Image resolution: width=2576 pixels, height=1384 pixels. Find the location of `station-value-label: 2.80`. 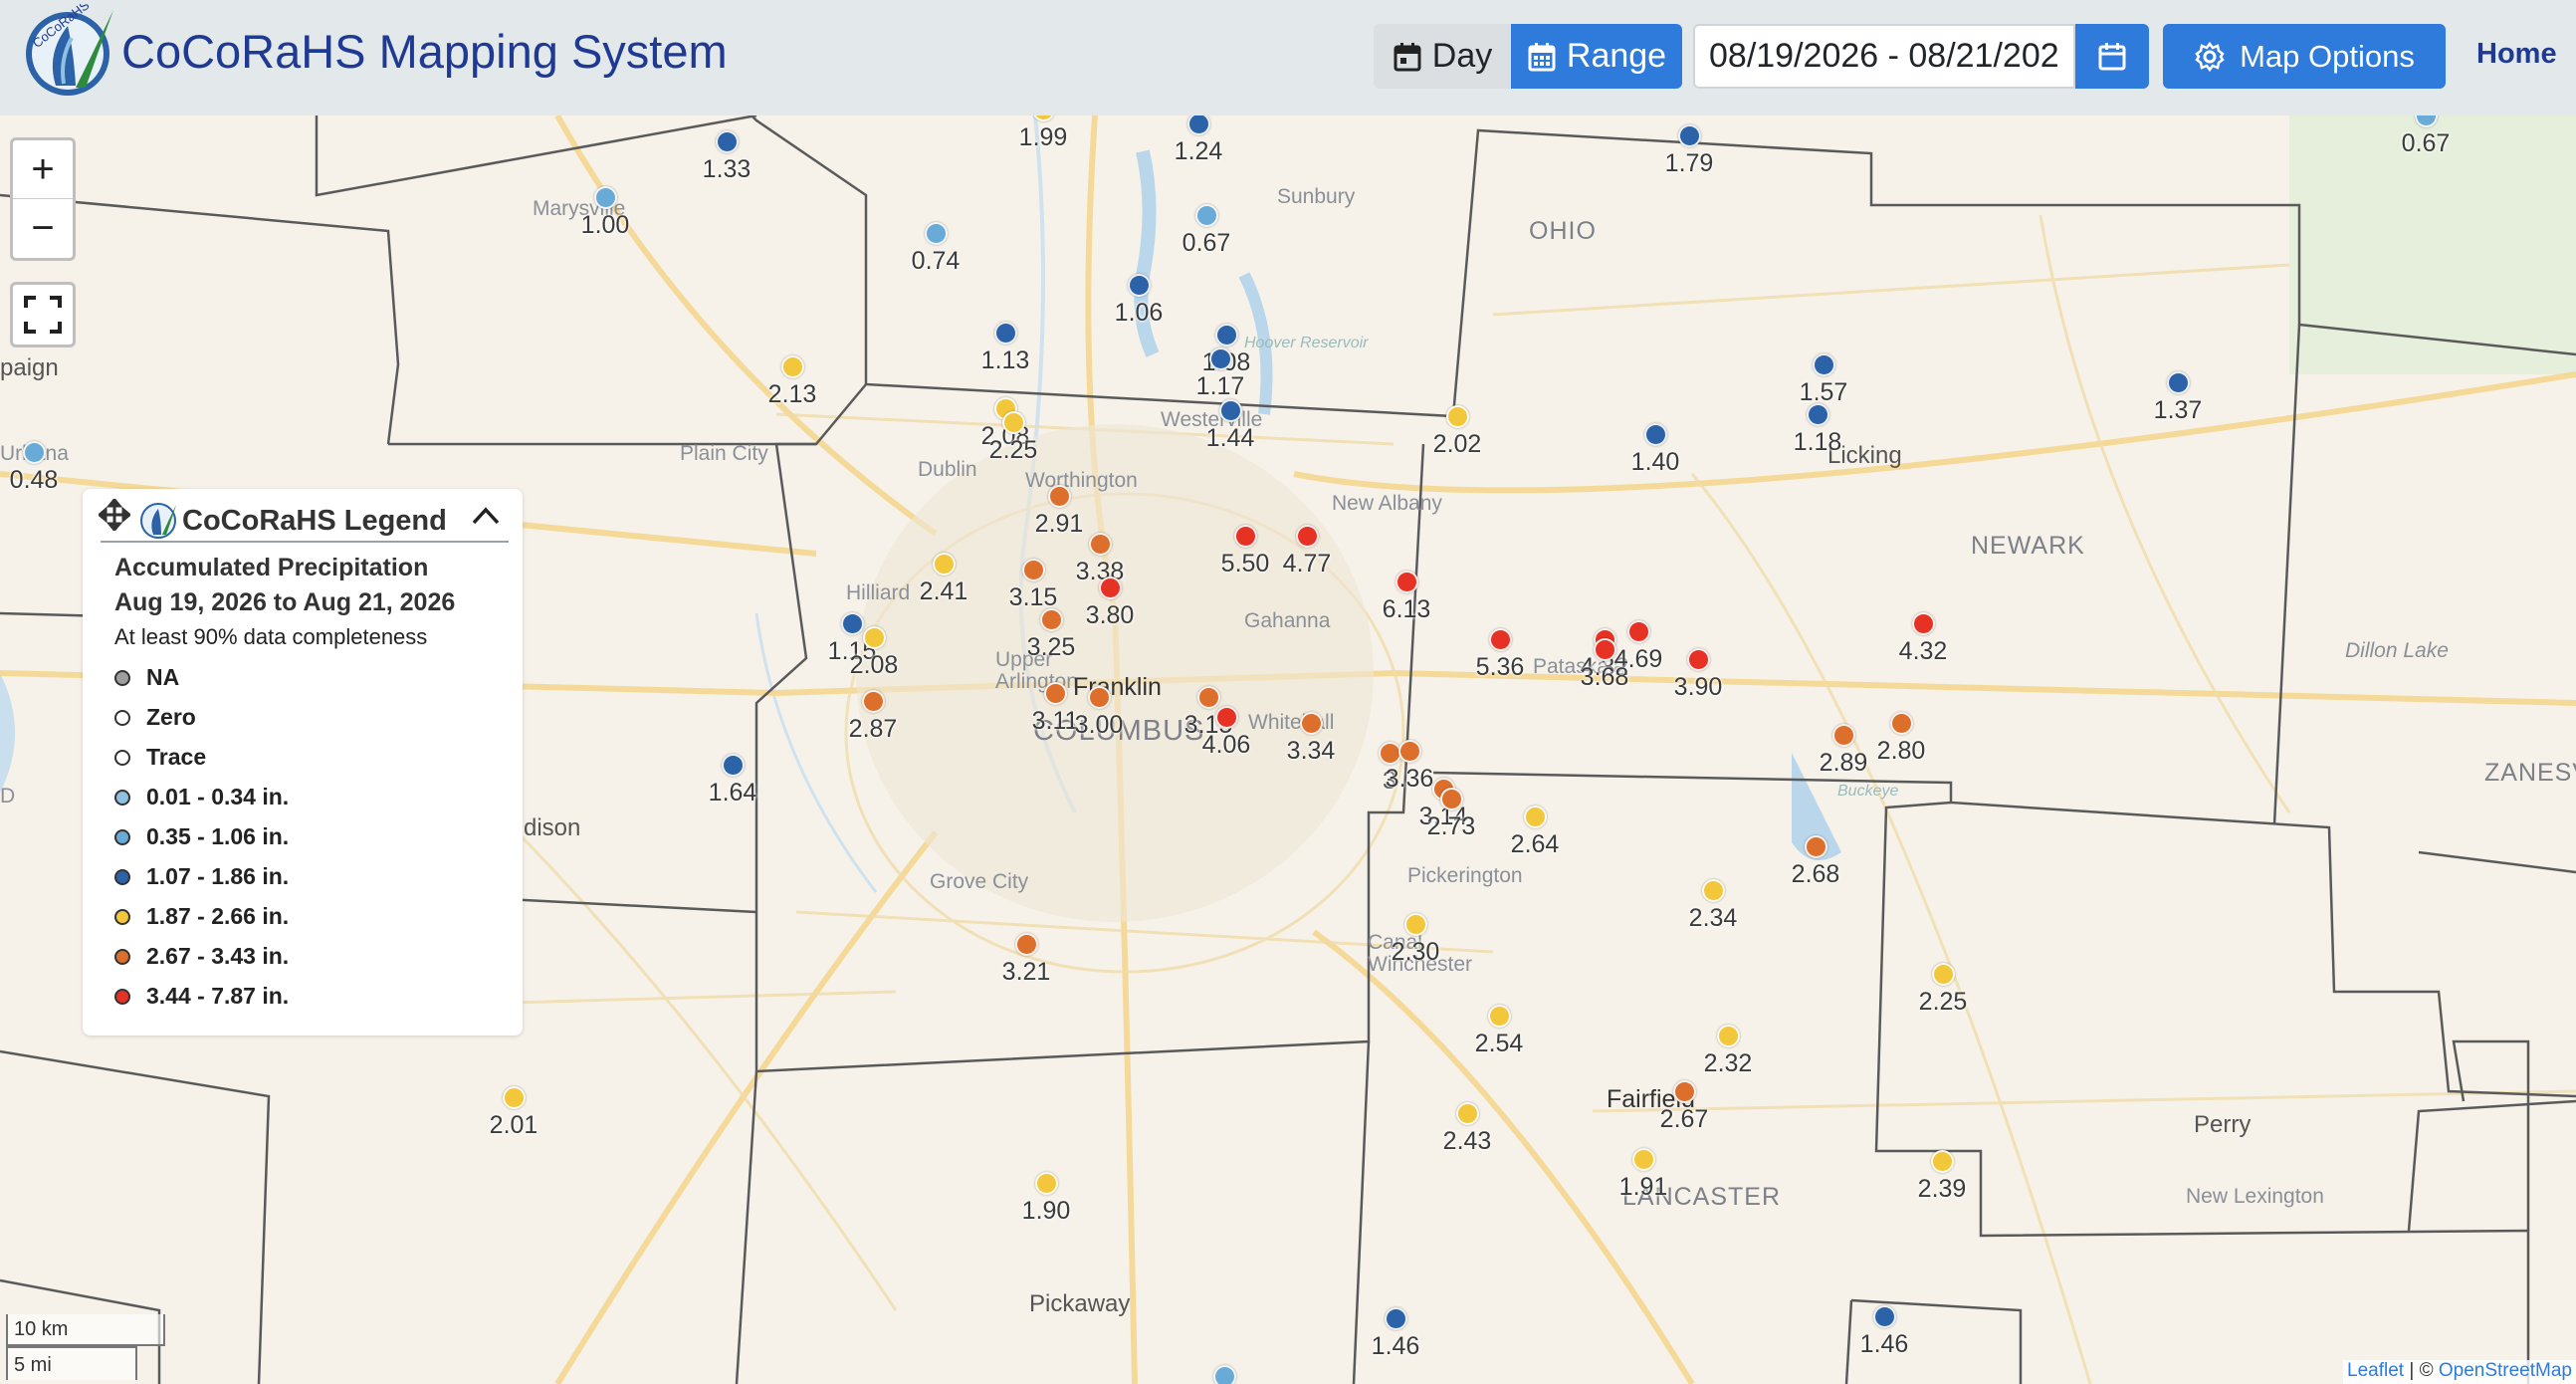

station-value-label: 2.80 is located at coordinates (1901, 751).